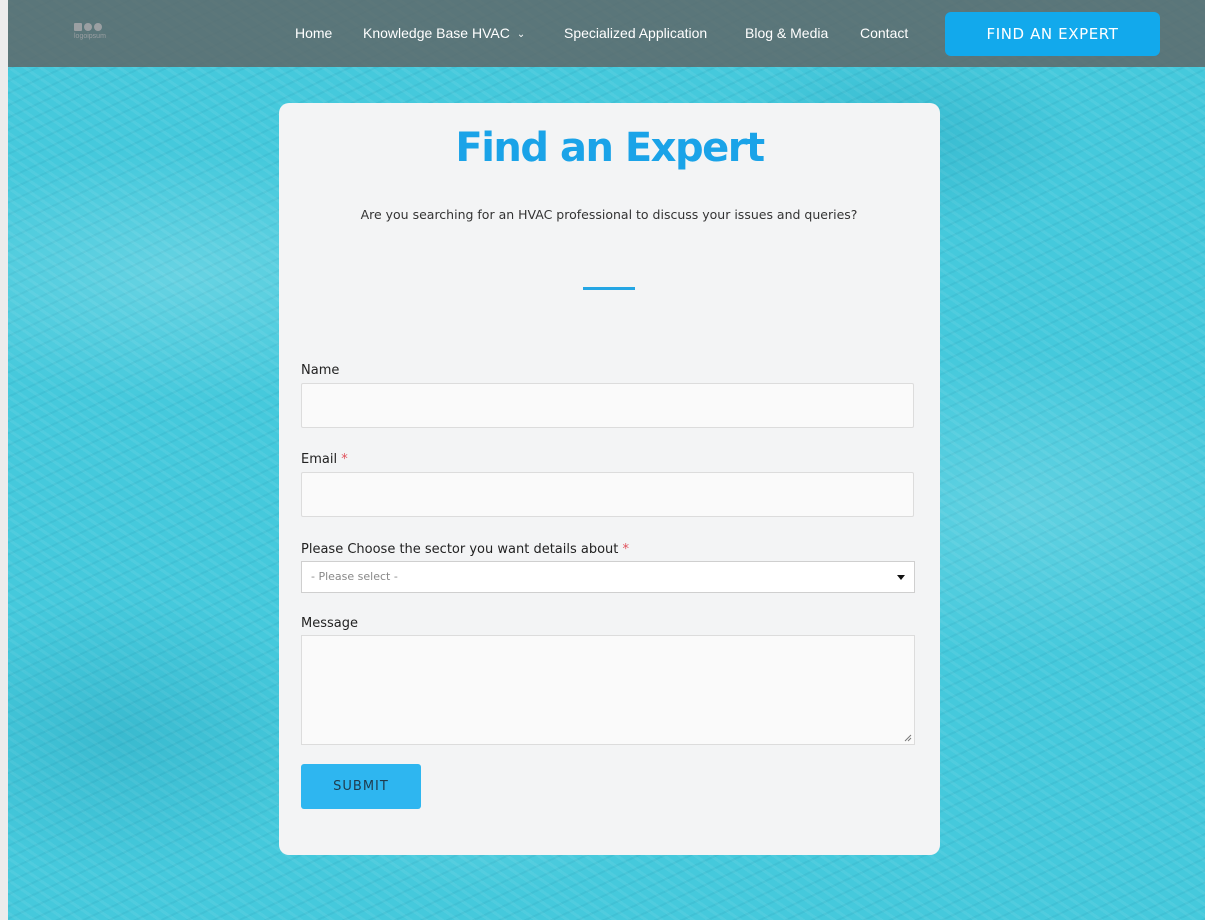 The height and width of the screenshot is (920, 1205). I want to click on message-label: Message, so click(329, 623).